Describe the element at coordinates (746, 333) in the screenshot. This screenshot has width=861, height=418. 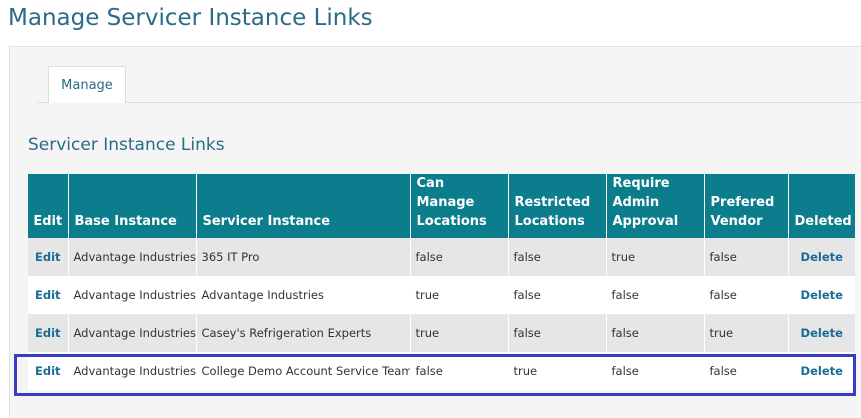
I see `prefered-vendor-cell: true` at that location.